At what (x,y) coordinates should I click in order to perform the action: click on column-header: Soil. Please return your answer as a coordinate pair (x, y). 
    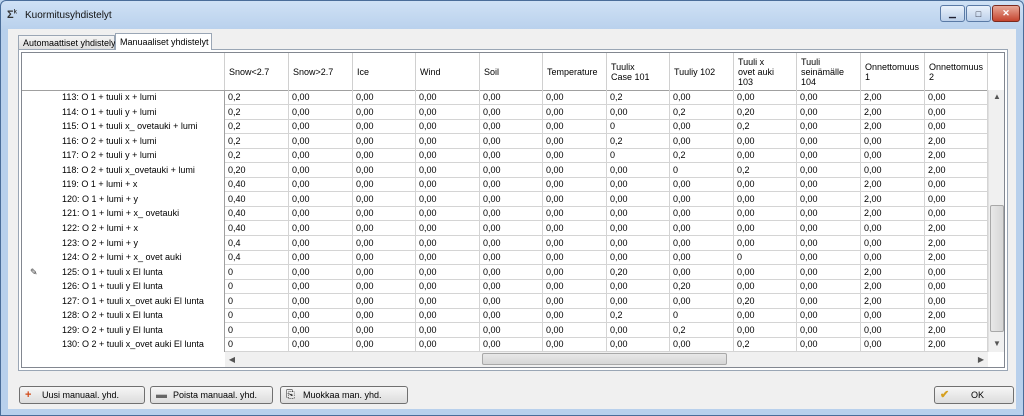
    Looking at the image, I should click on (511, 71).